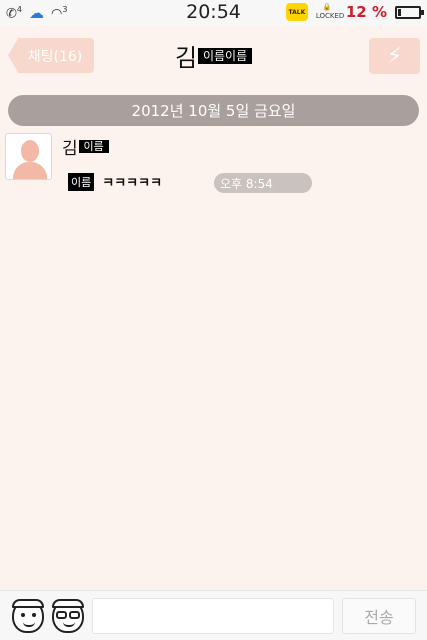 This screenshot has width=427, height=640. I want to click on chat-title: 김 이름이름, so click(213, 55).